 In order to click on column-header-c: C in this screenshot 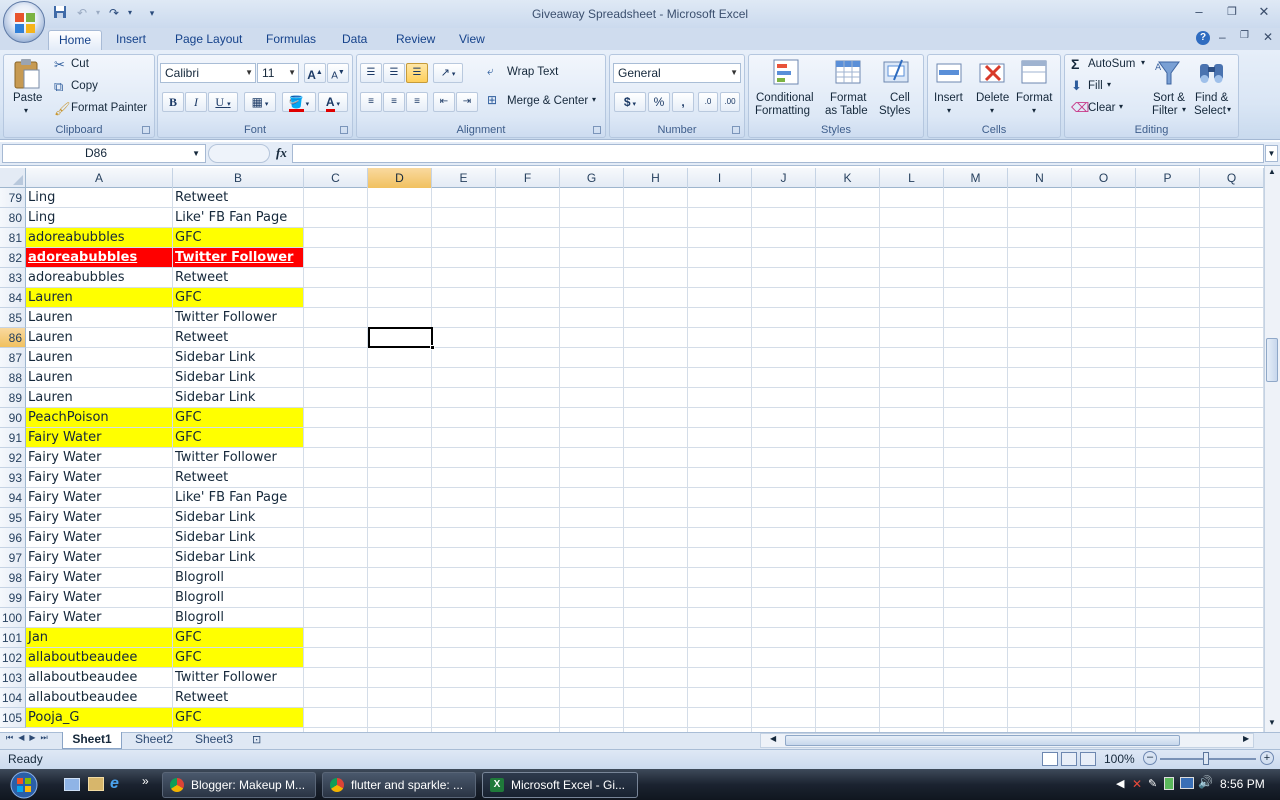, I will do `click(336, 178)`.